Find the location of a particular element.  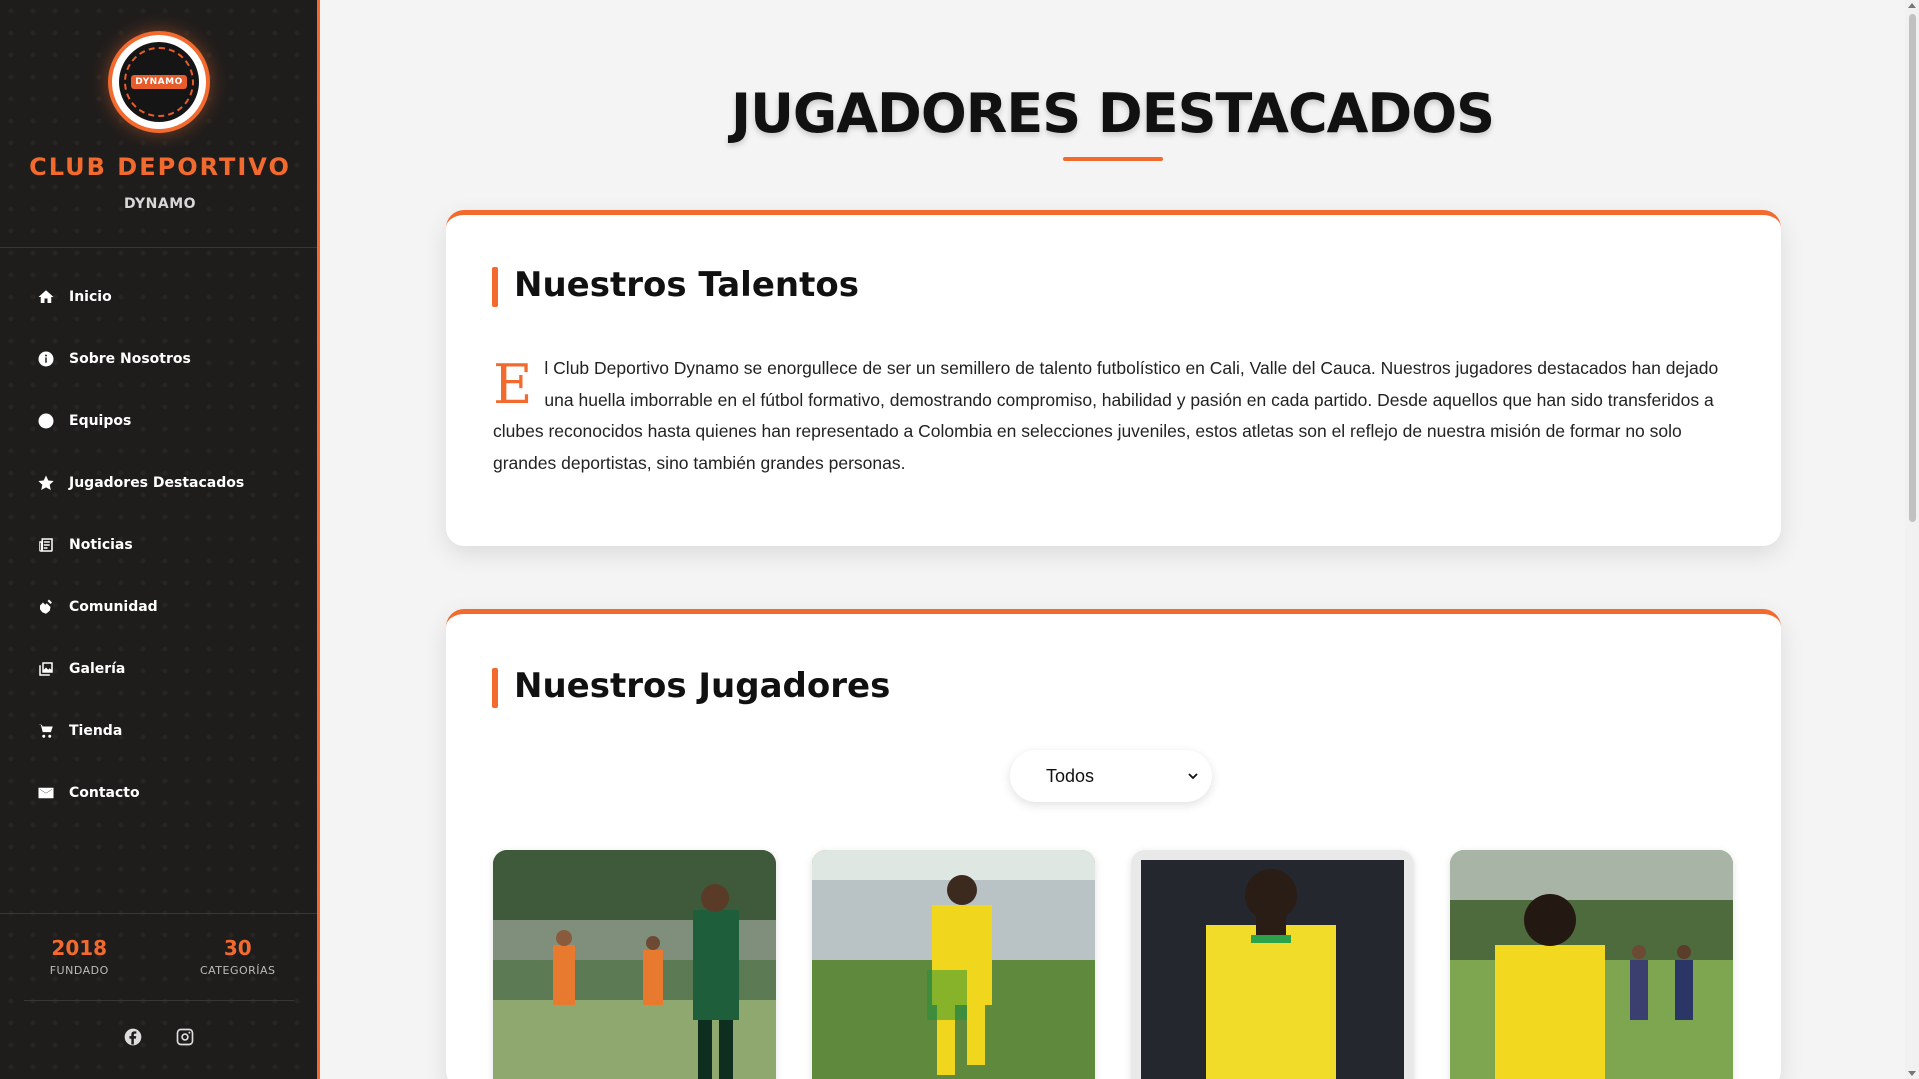

stat-label: FUNDADO is located at coordinates (79, 970).